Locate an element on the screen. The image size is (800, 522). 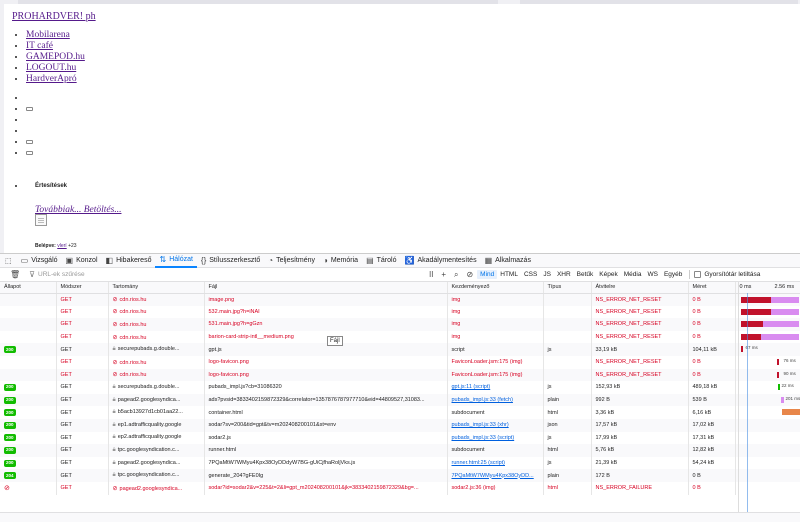
column-header-initiator: Kezdeményező is located at coordinates (495, 288).